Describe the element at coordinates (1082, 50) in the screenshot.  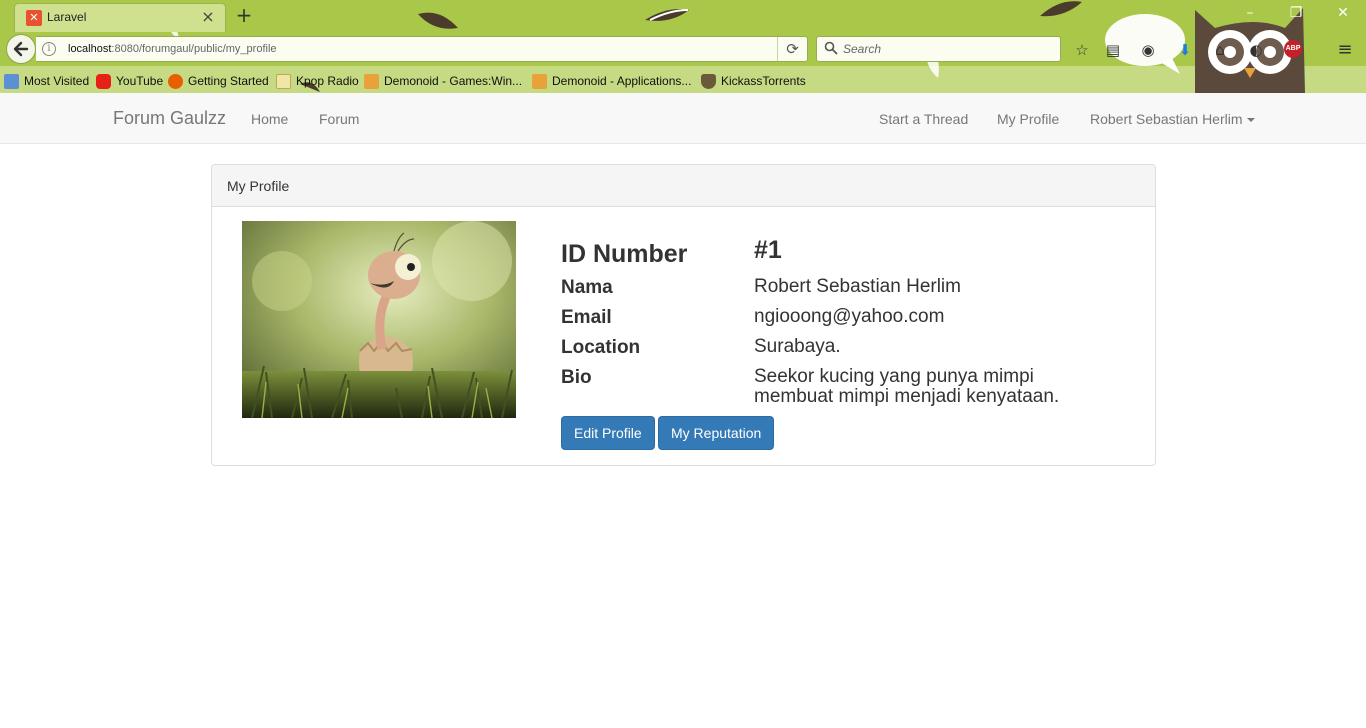
I see `bookmark-star-icon: ☆` at that location.